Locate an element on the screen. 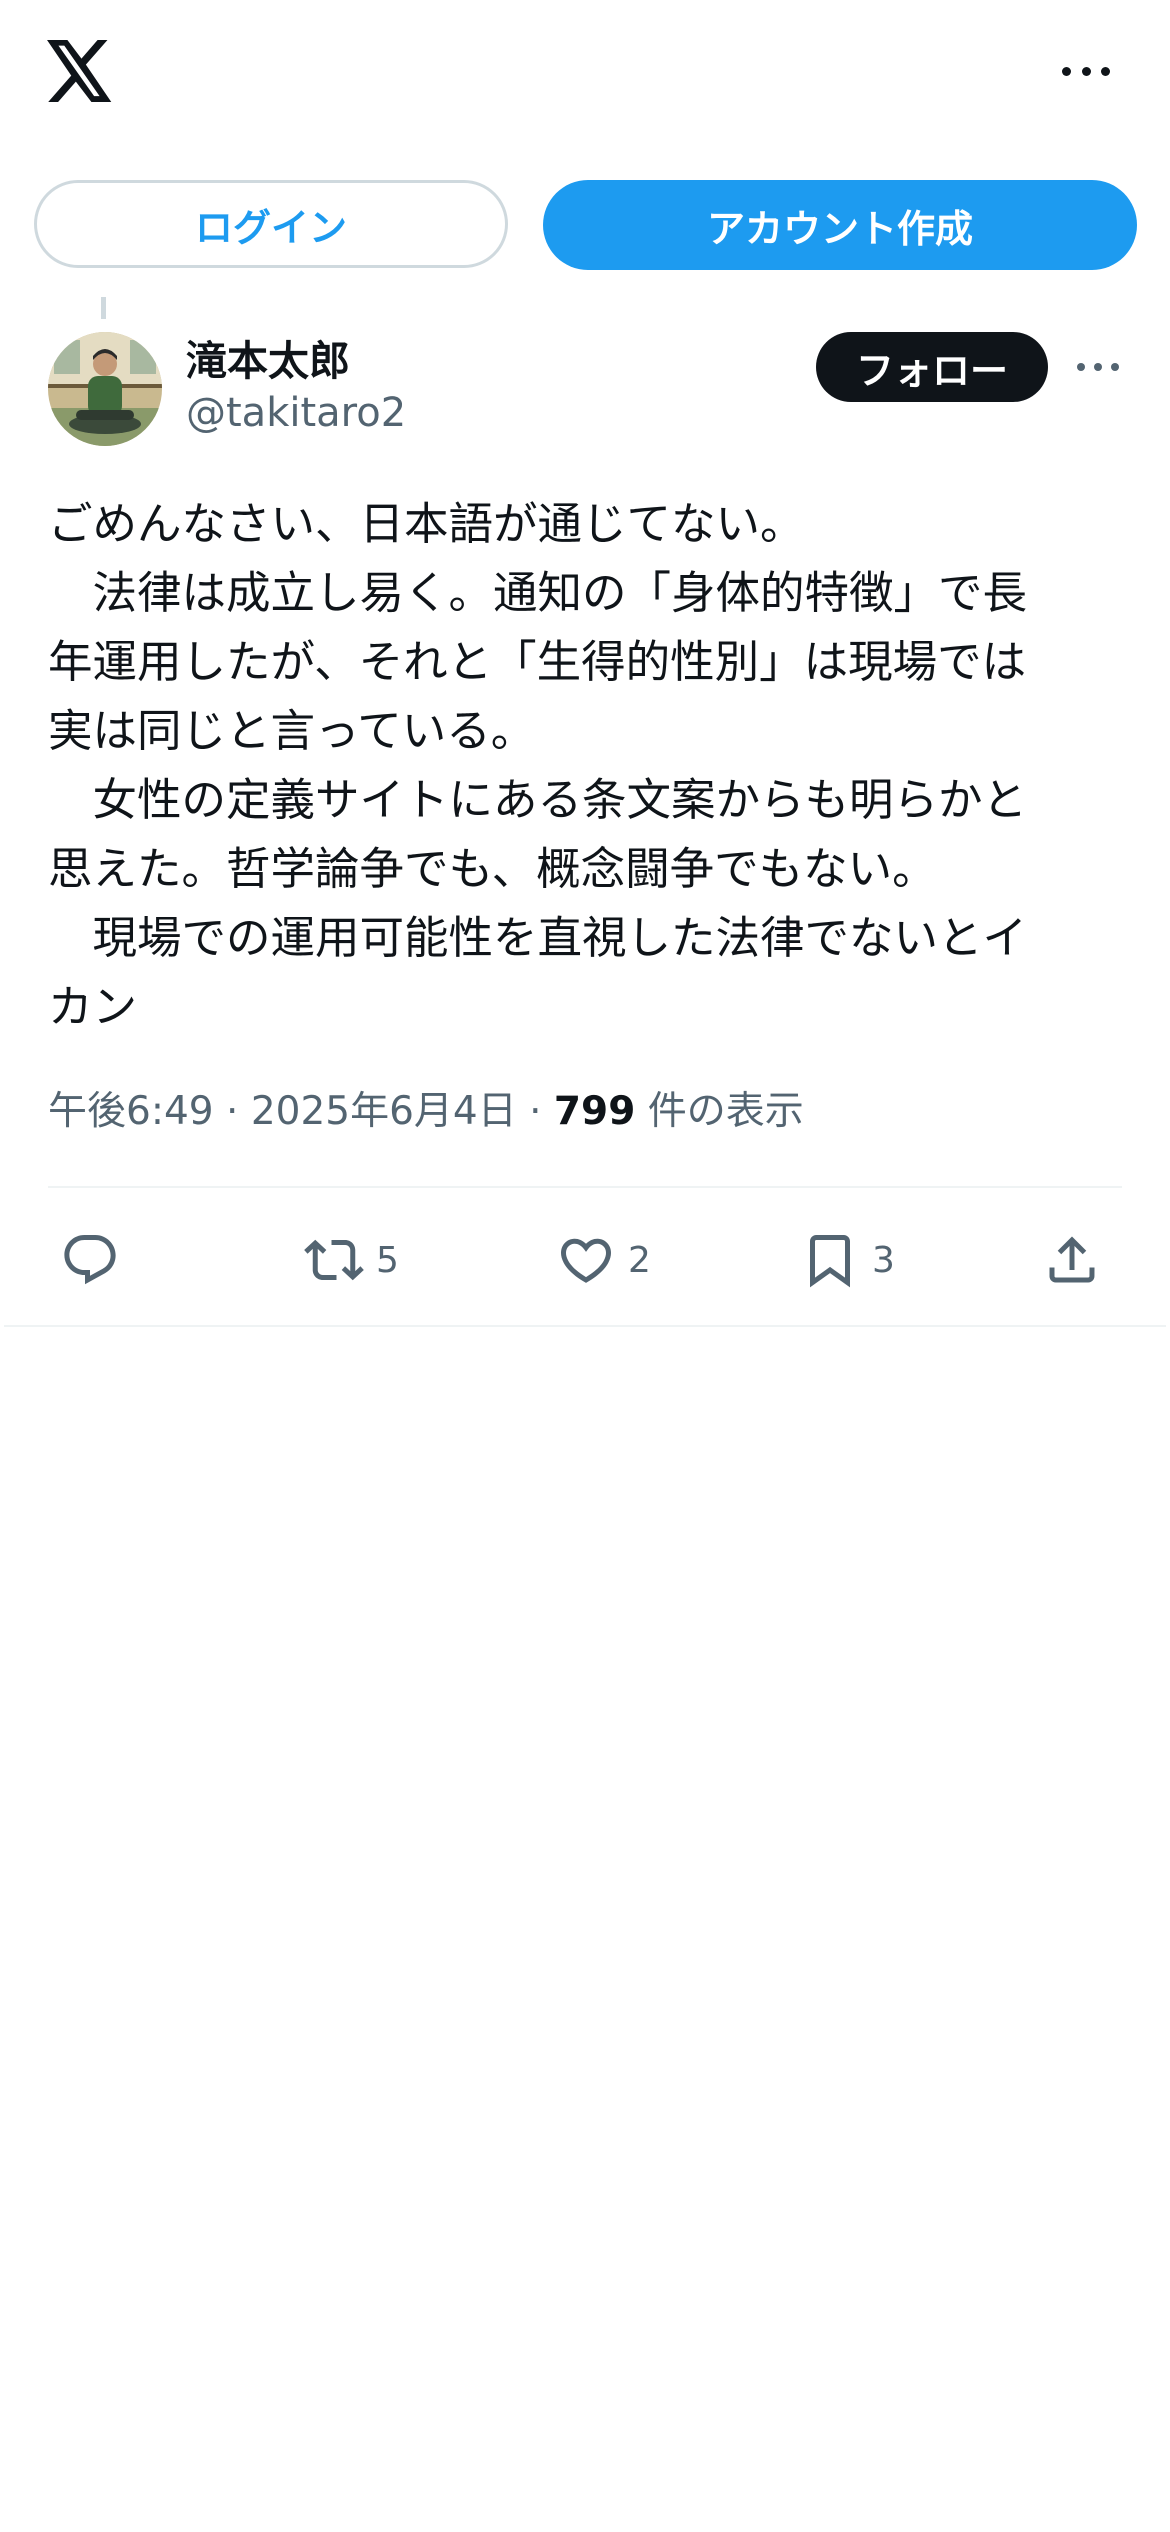  follow-button: フォロー is located at coordinates (932, 367).